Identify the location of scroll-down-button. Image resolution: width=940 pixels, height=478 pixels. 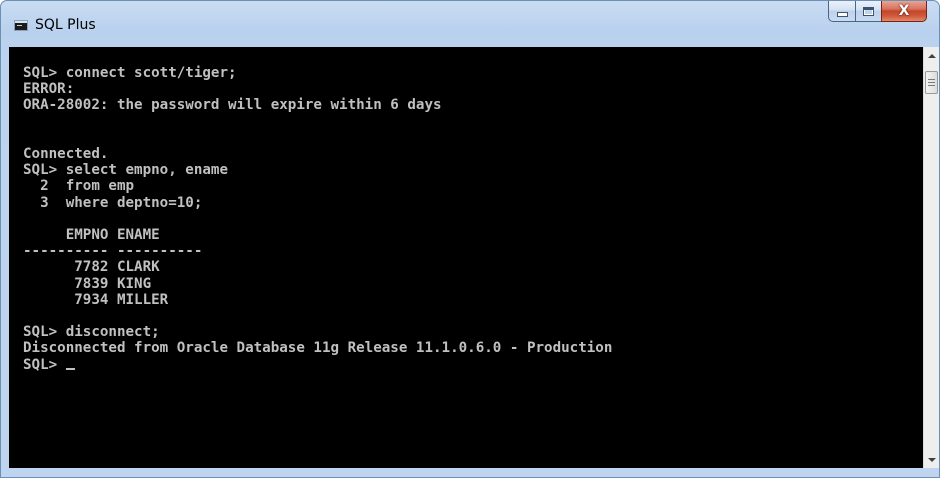
(931, 459).